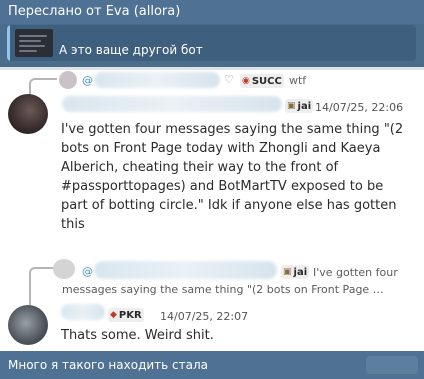 This screenshot has height=379, width=424. Describe the element at coordinates (204, 316) in the screenshot. I see `message-timestamp: 14/07/25, 22:07` at that location.